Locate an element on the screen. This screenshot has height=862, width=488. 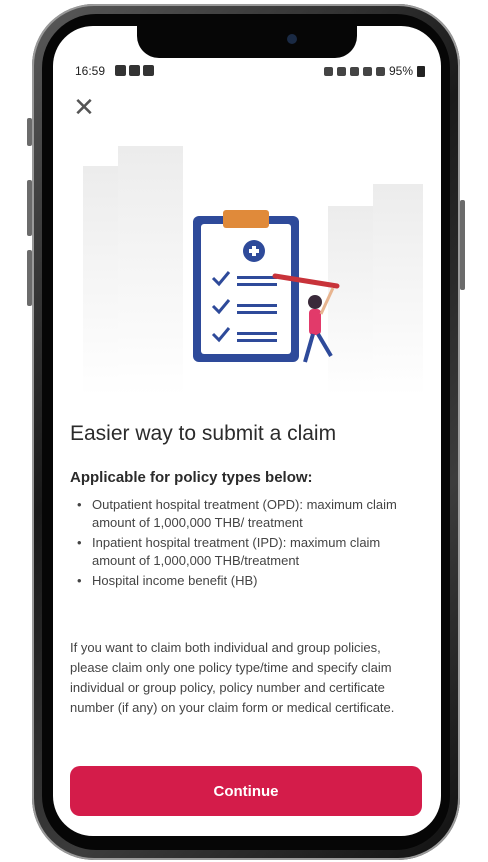
mute-icon is located at coordinates (354, 71).